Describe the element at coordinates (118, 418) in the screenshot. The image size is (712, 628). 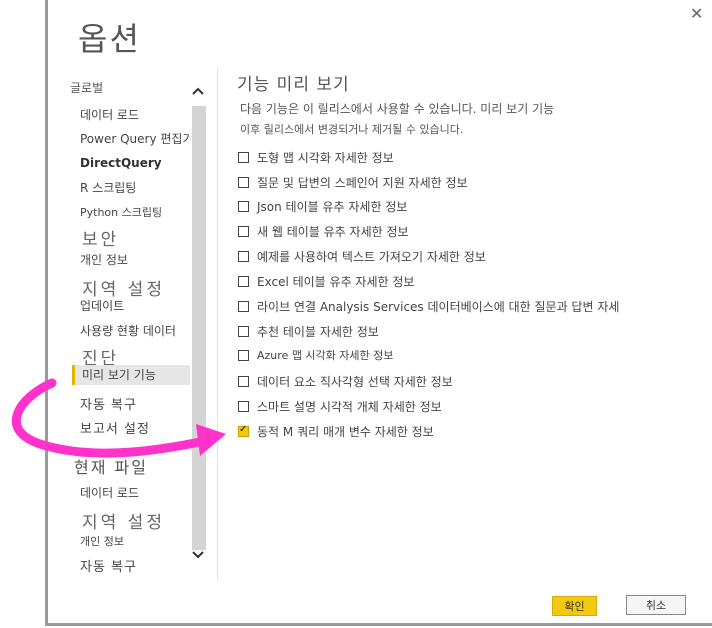
I see `annotation-arrow-icon` at that location.